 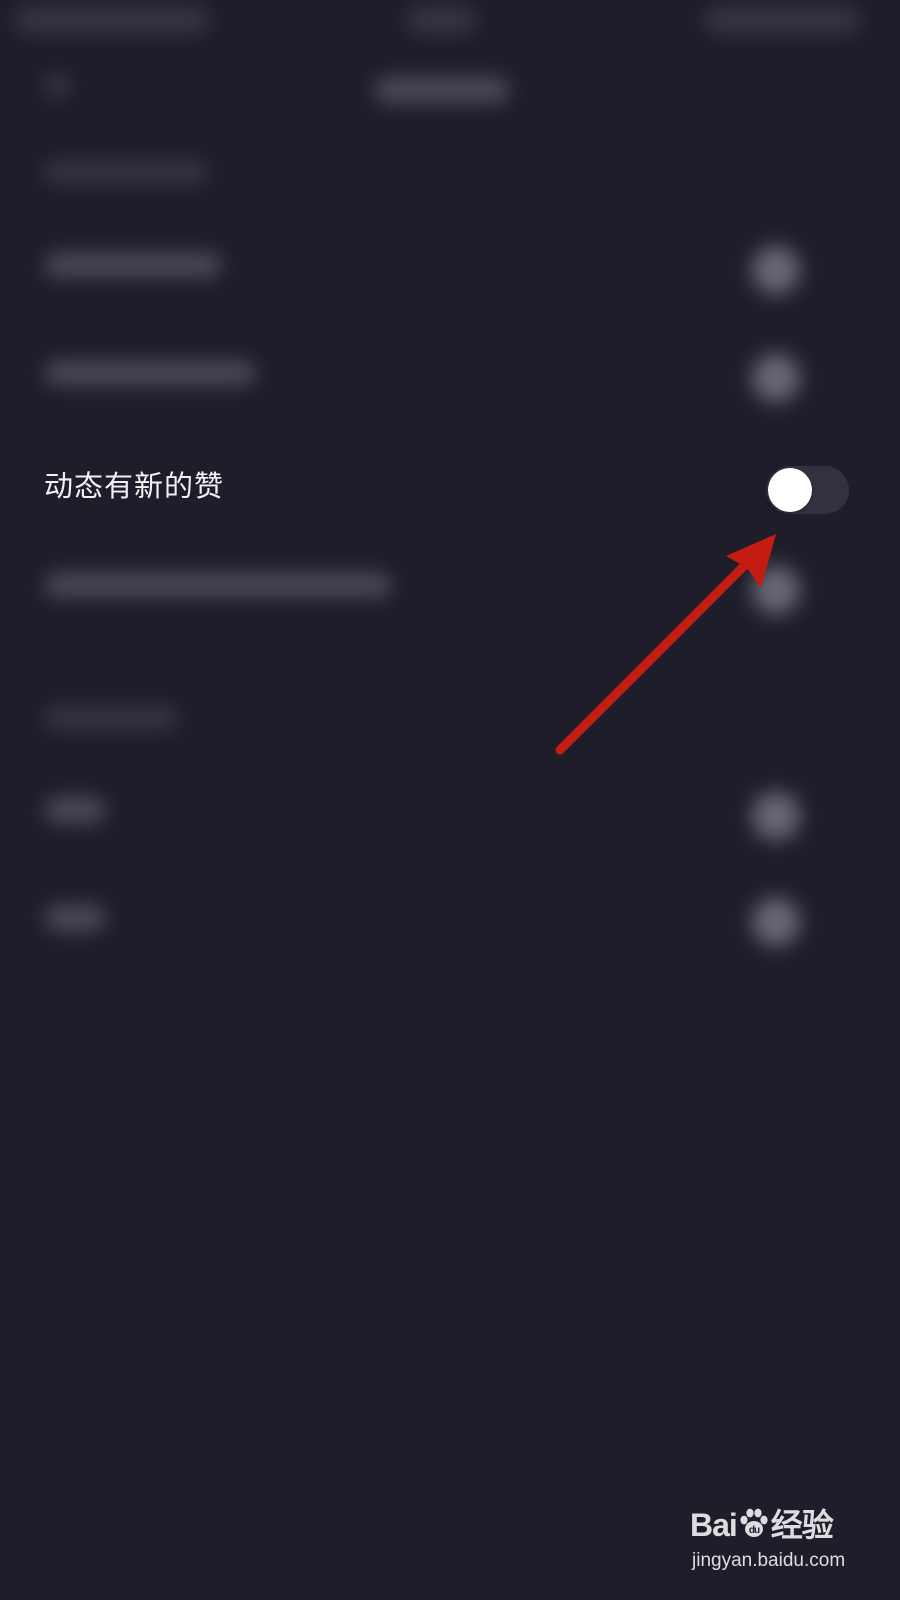 I want to click on blurred-back-button, so click(x=57, y=85).